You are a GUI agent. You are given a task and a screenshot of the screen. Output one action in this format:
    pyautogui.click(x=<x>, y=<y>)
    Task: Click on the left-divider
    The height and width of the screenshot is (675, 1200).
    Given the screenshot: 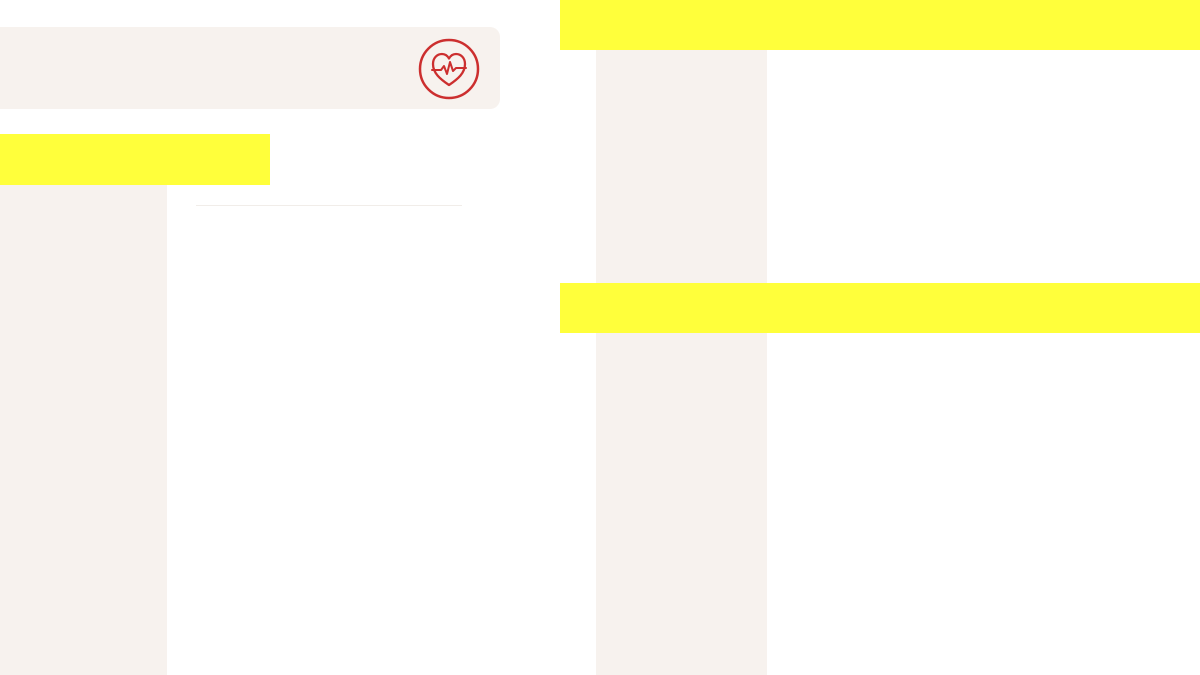 What is the action you would take?
    pyautogui.click(x=329, y=205)
    